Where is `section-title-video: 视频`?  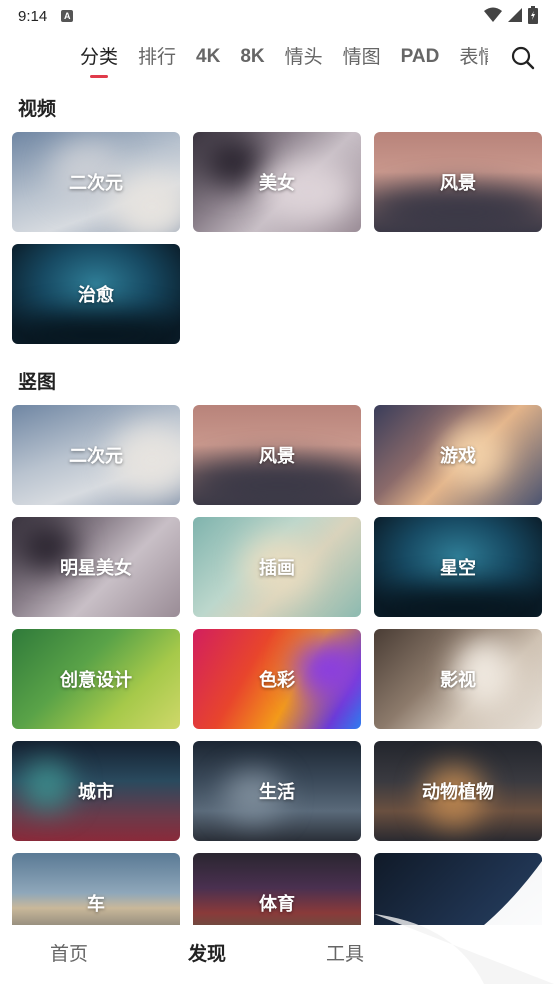
section-title-video: 视频 is located at coordinates (37, 109).